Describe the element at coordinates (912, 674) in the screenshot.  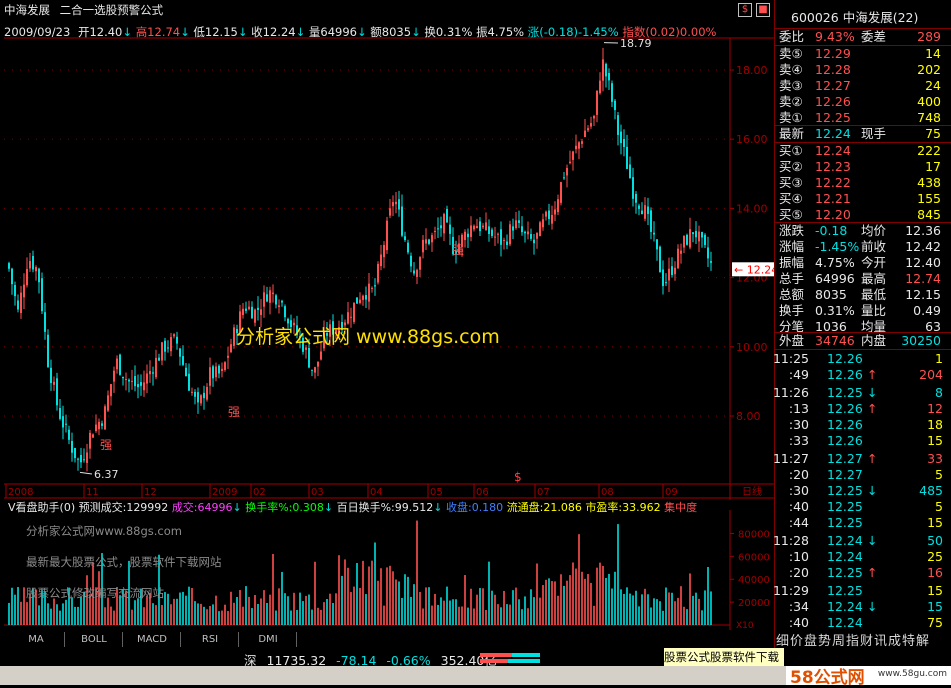
I see `site-url: www.58gu.com` at that location.